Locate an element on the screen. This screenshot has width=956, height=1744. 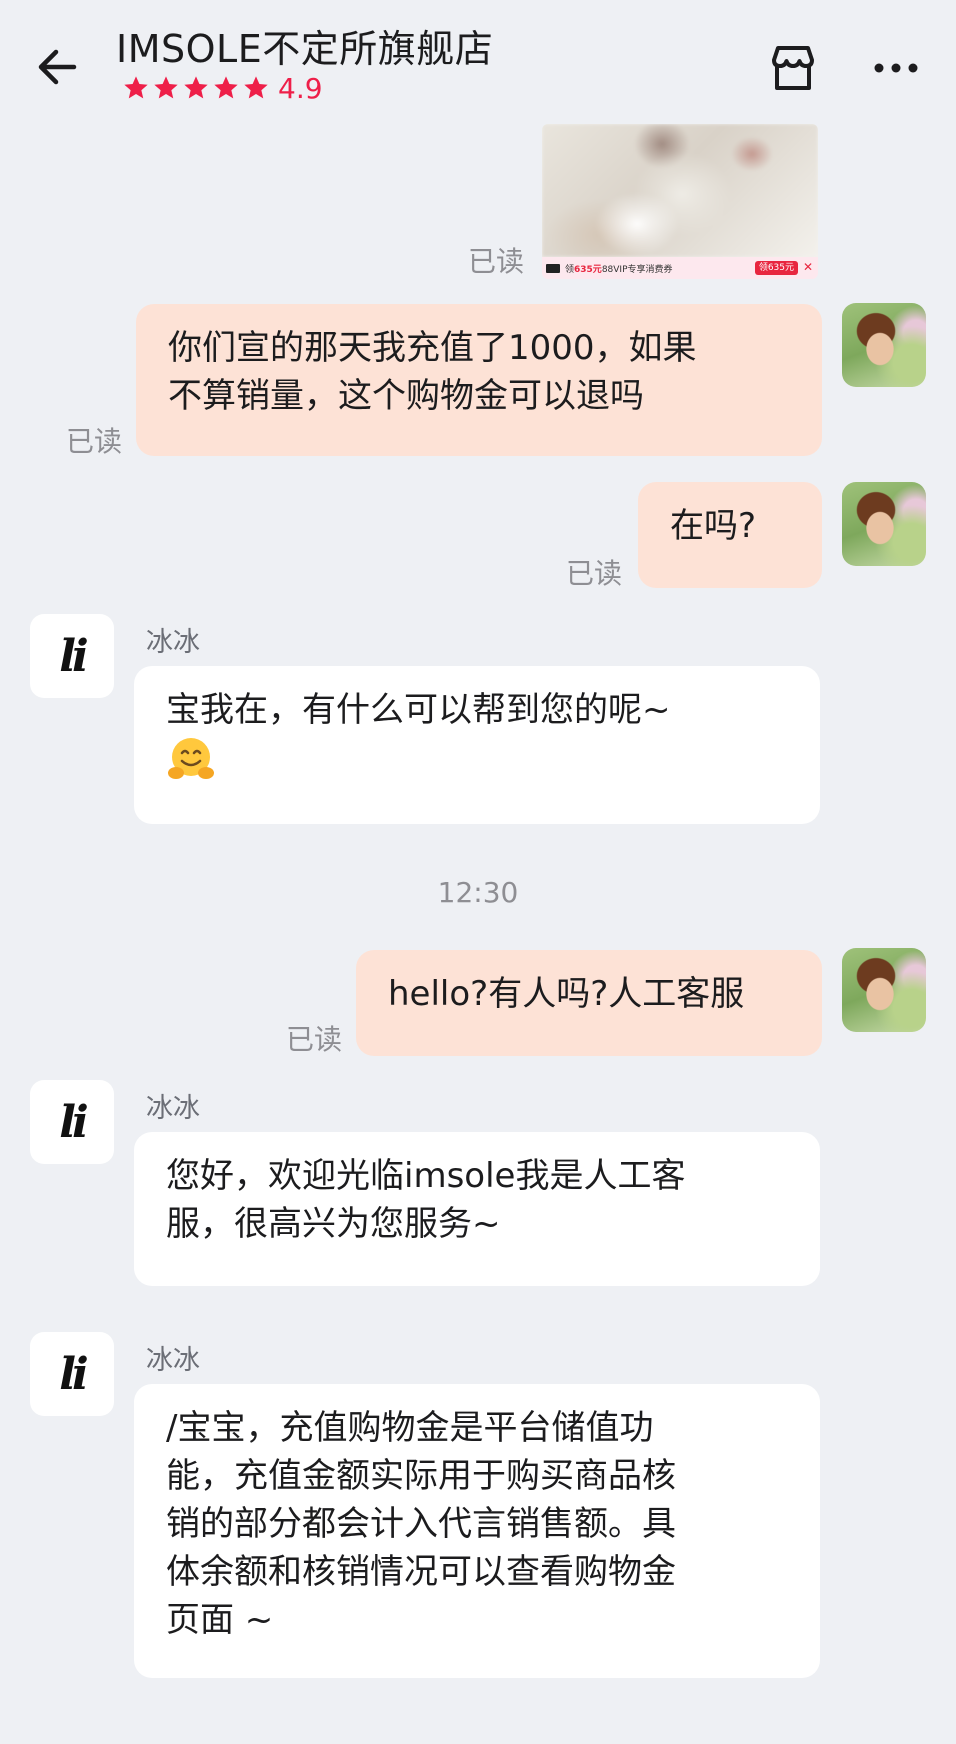
message-line: 不算销量，这个购物金可以退吗 is located at coordinates (406, 396).